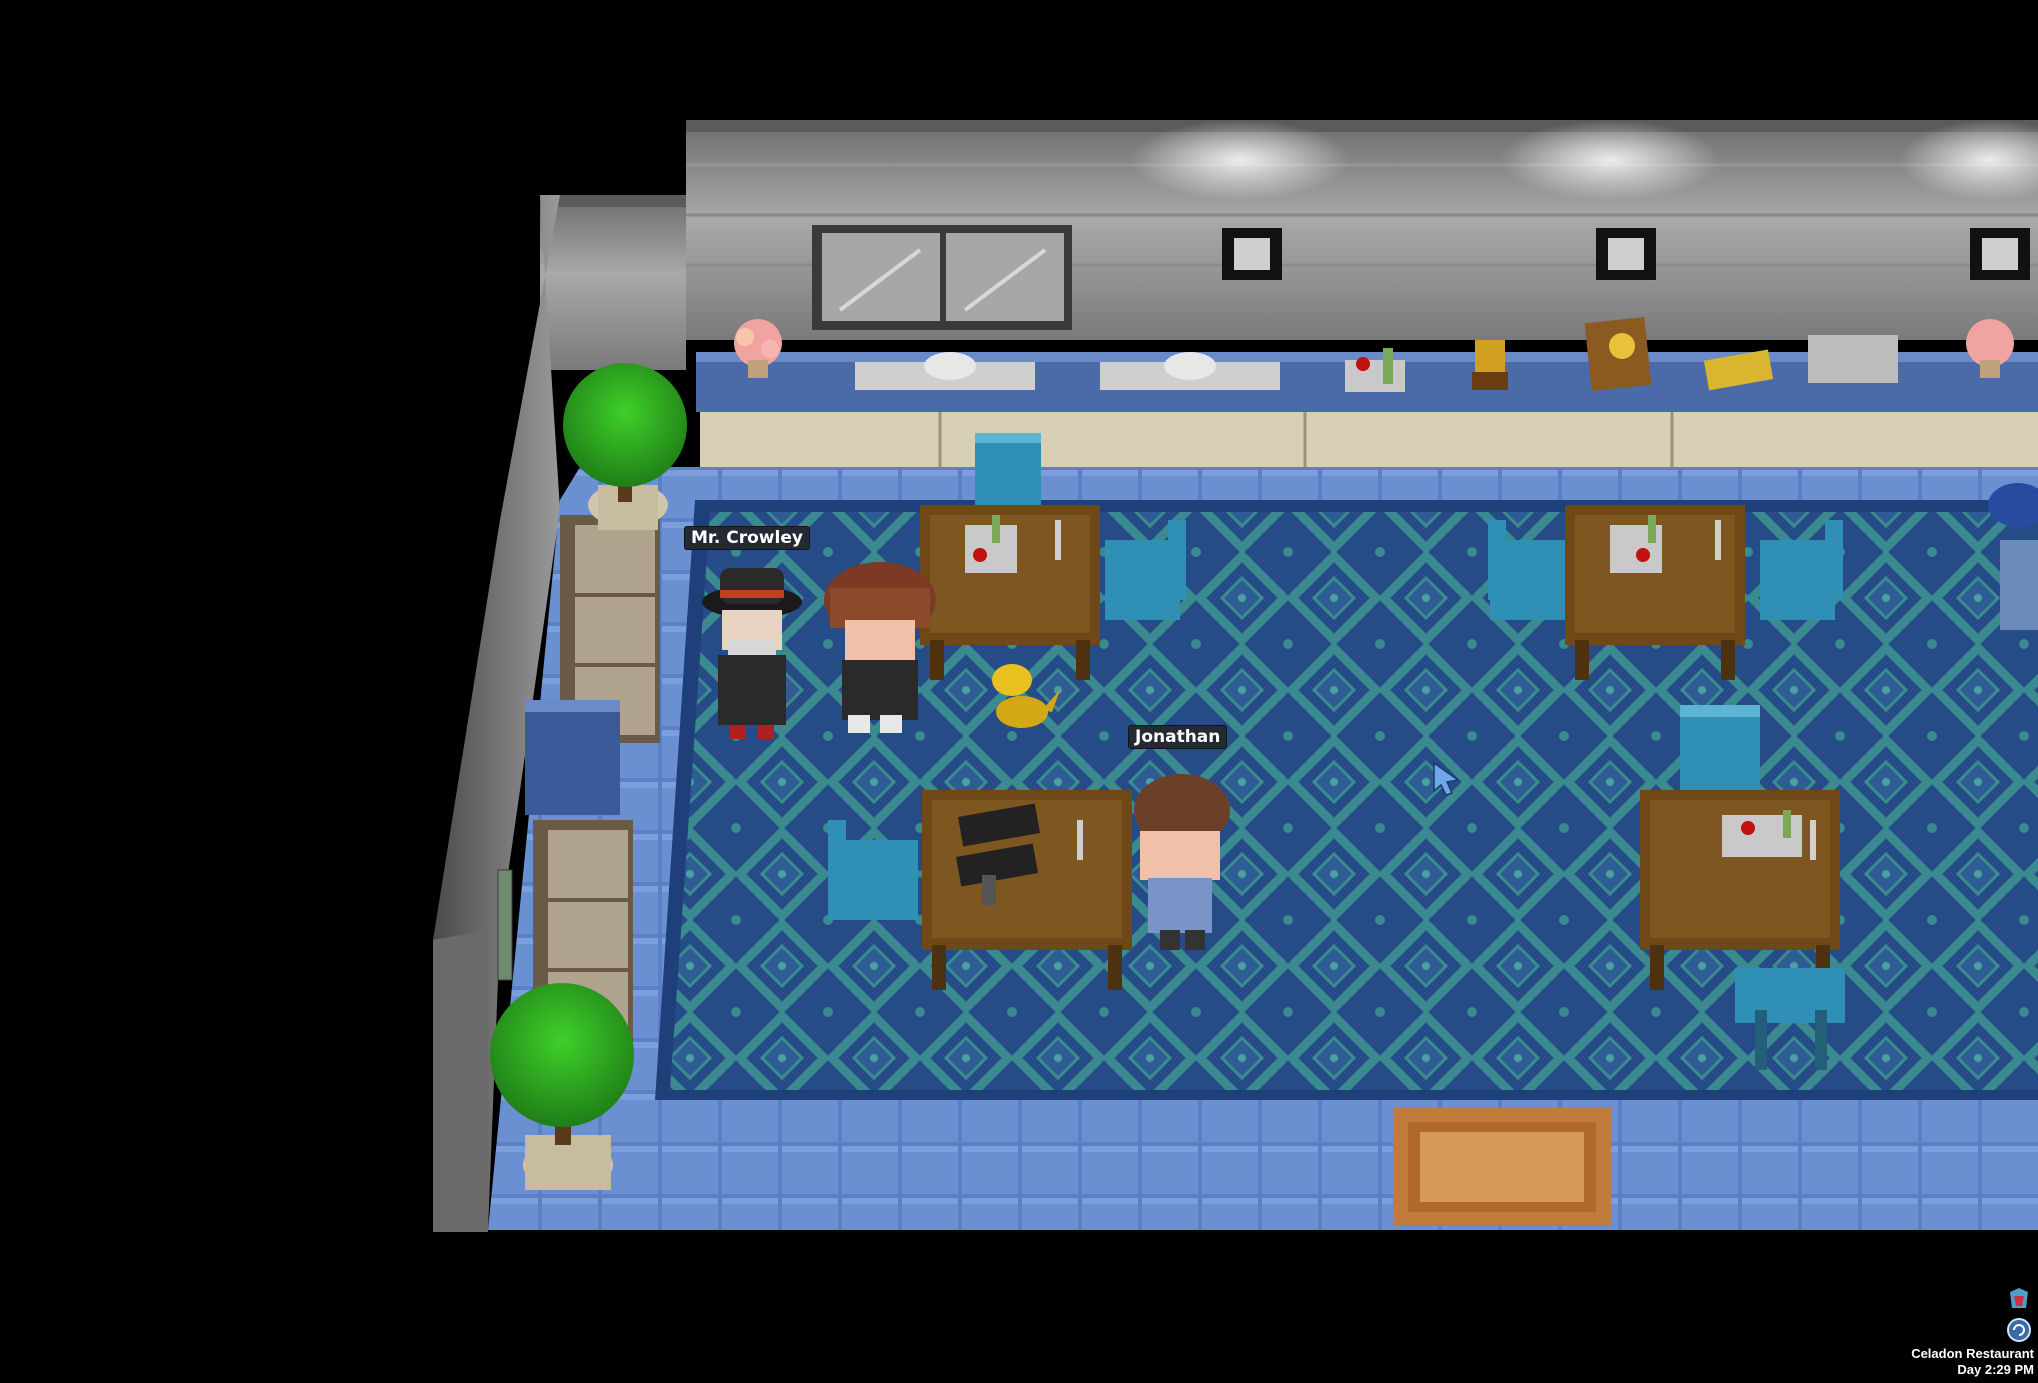  What do you see at coordinates (1502, 1167) in the screenshot?
I see `doormat` at bounding box center [1502, 1167].